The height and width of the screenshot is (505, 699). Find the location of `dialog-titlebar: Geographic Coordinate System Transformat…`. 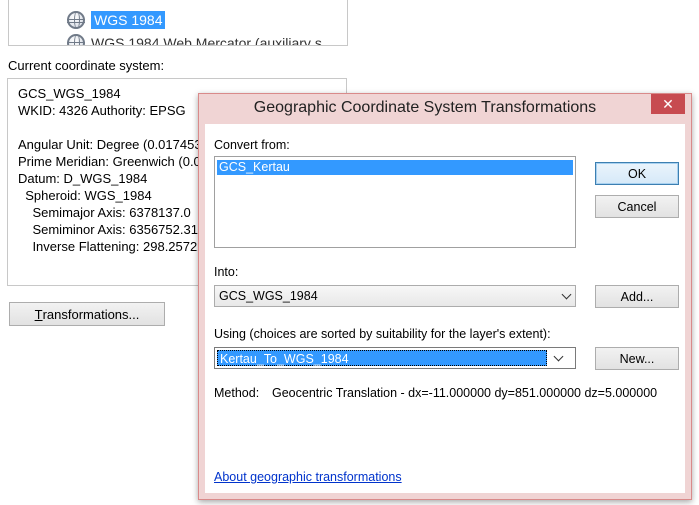

dialog-titlebar: Geographic Coordinate System Transformat… is located at coordinates (445, 108).